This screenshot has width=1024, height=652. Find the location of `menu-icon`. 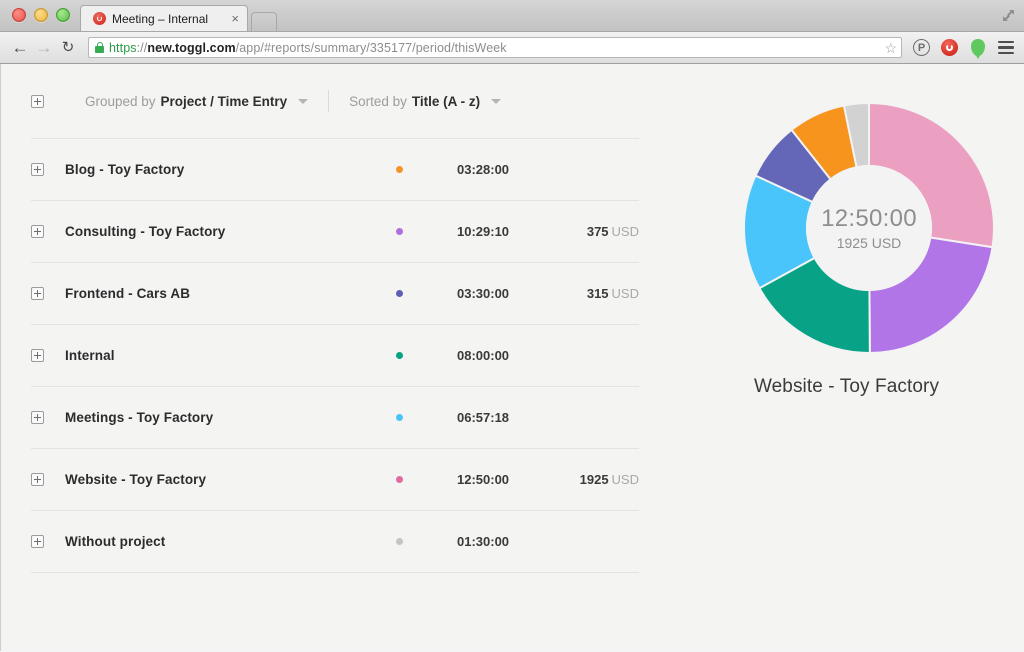

menu-icon is located at coordinates (1005, 47).